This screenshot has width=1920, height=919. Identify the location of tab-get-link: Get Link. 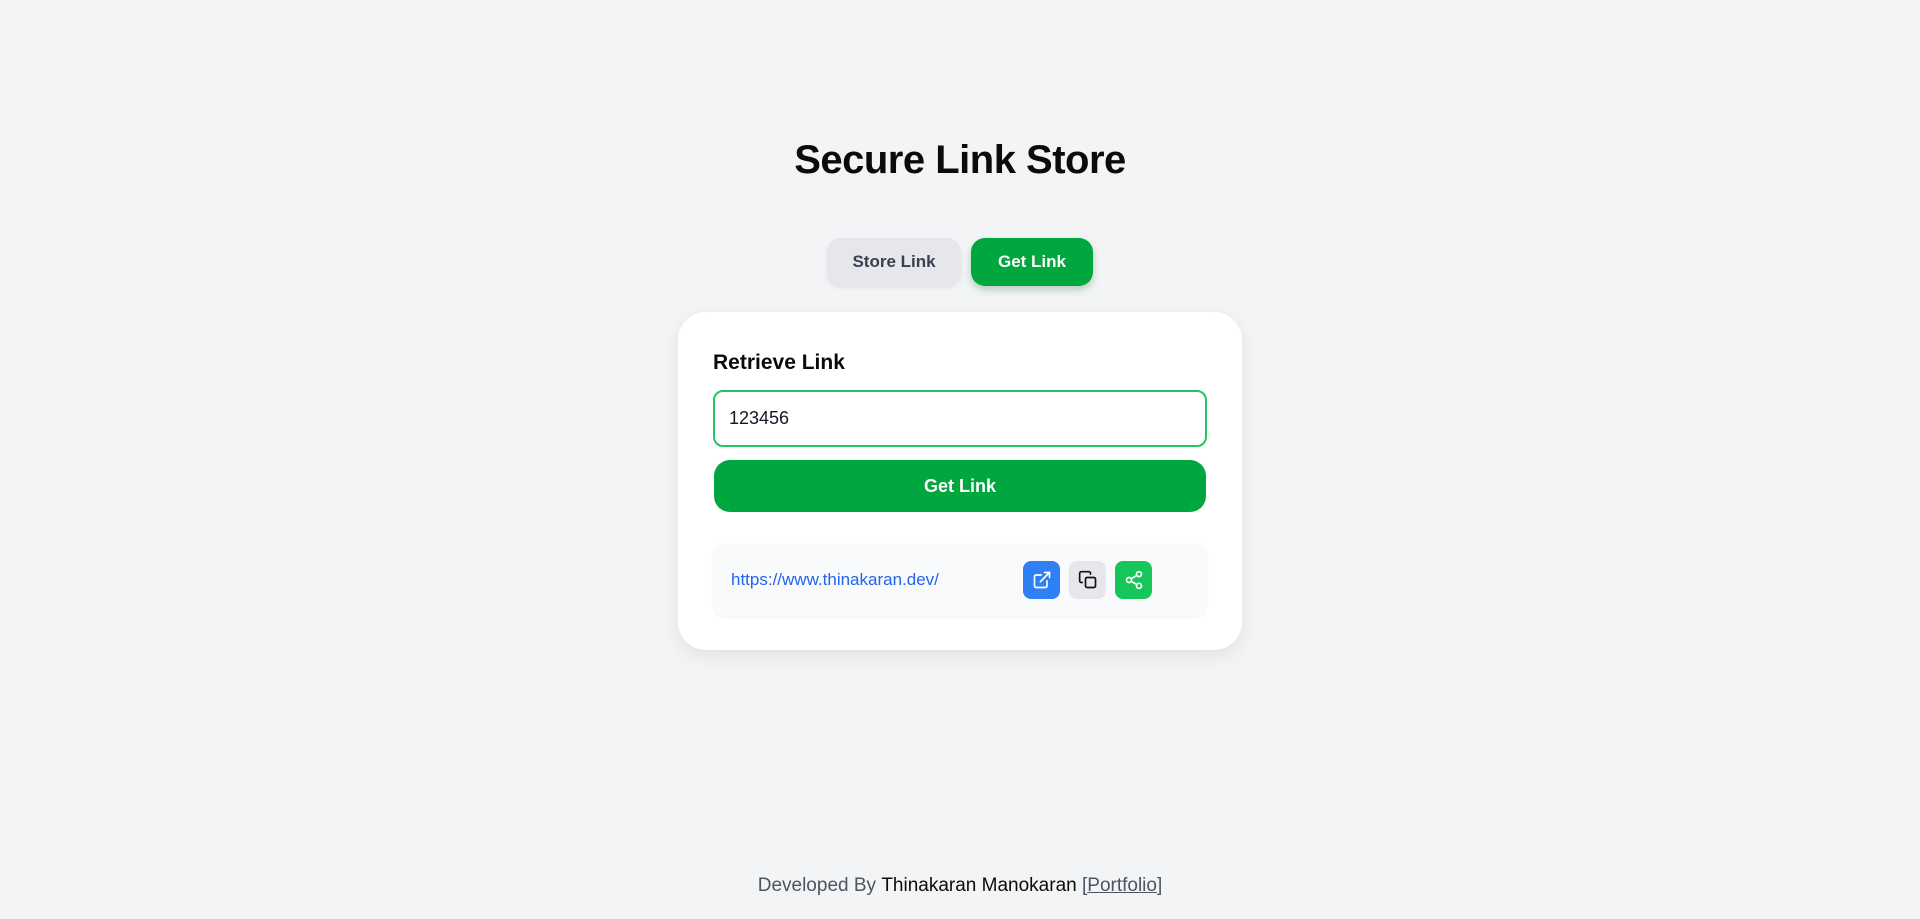
(1032, 262).